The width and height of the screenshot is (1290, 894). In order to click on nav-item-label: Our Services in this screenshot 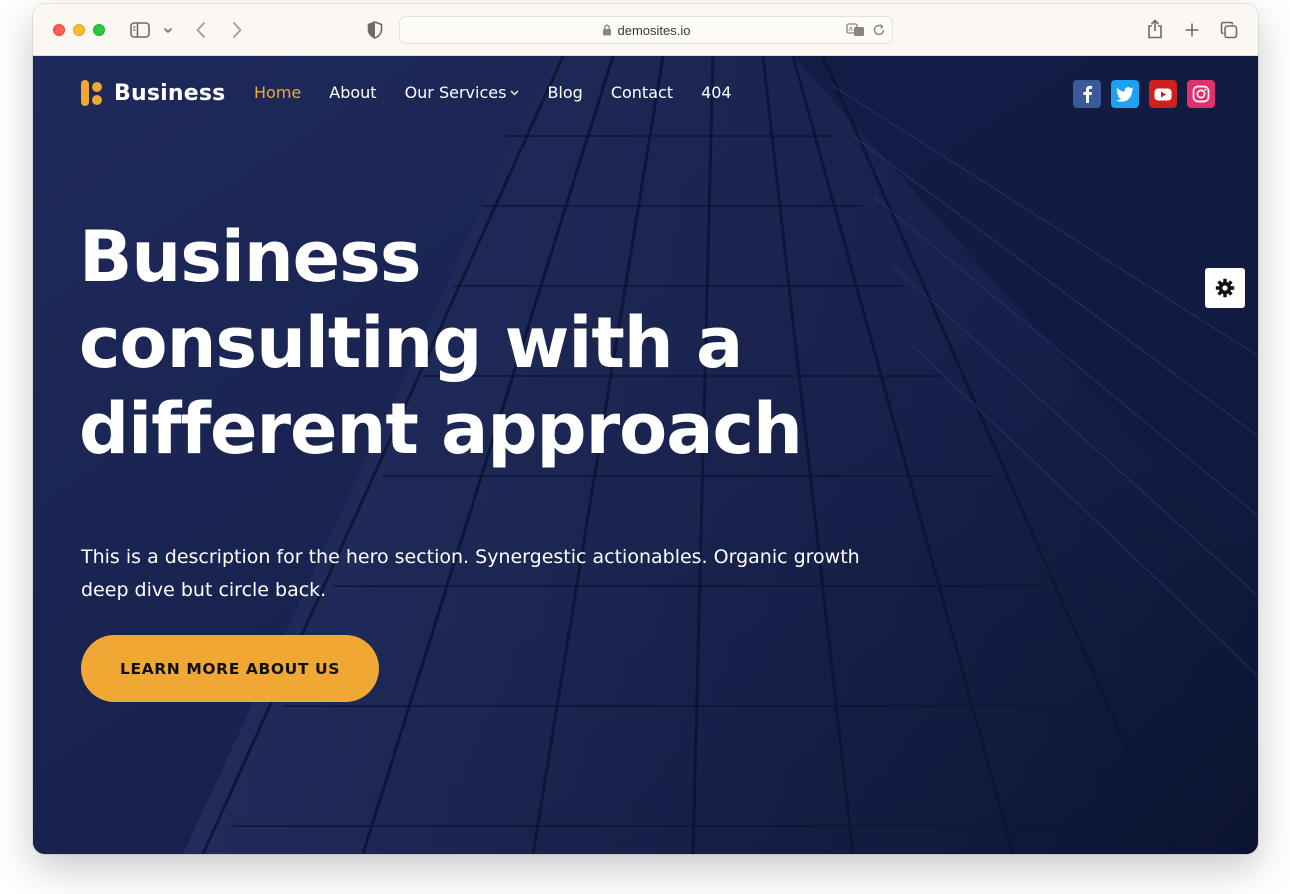, I will do `click(455, 92)`.